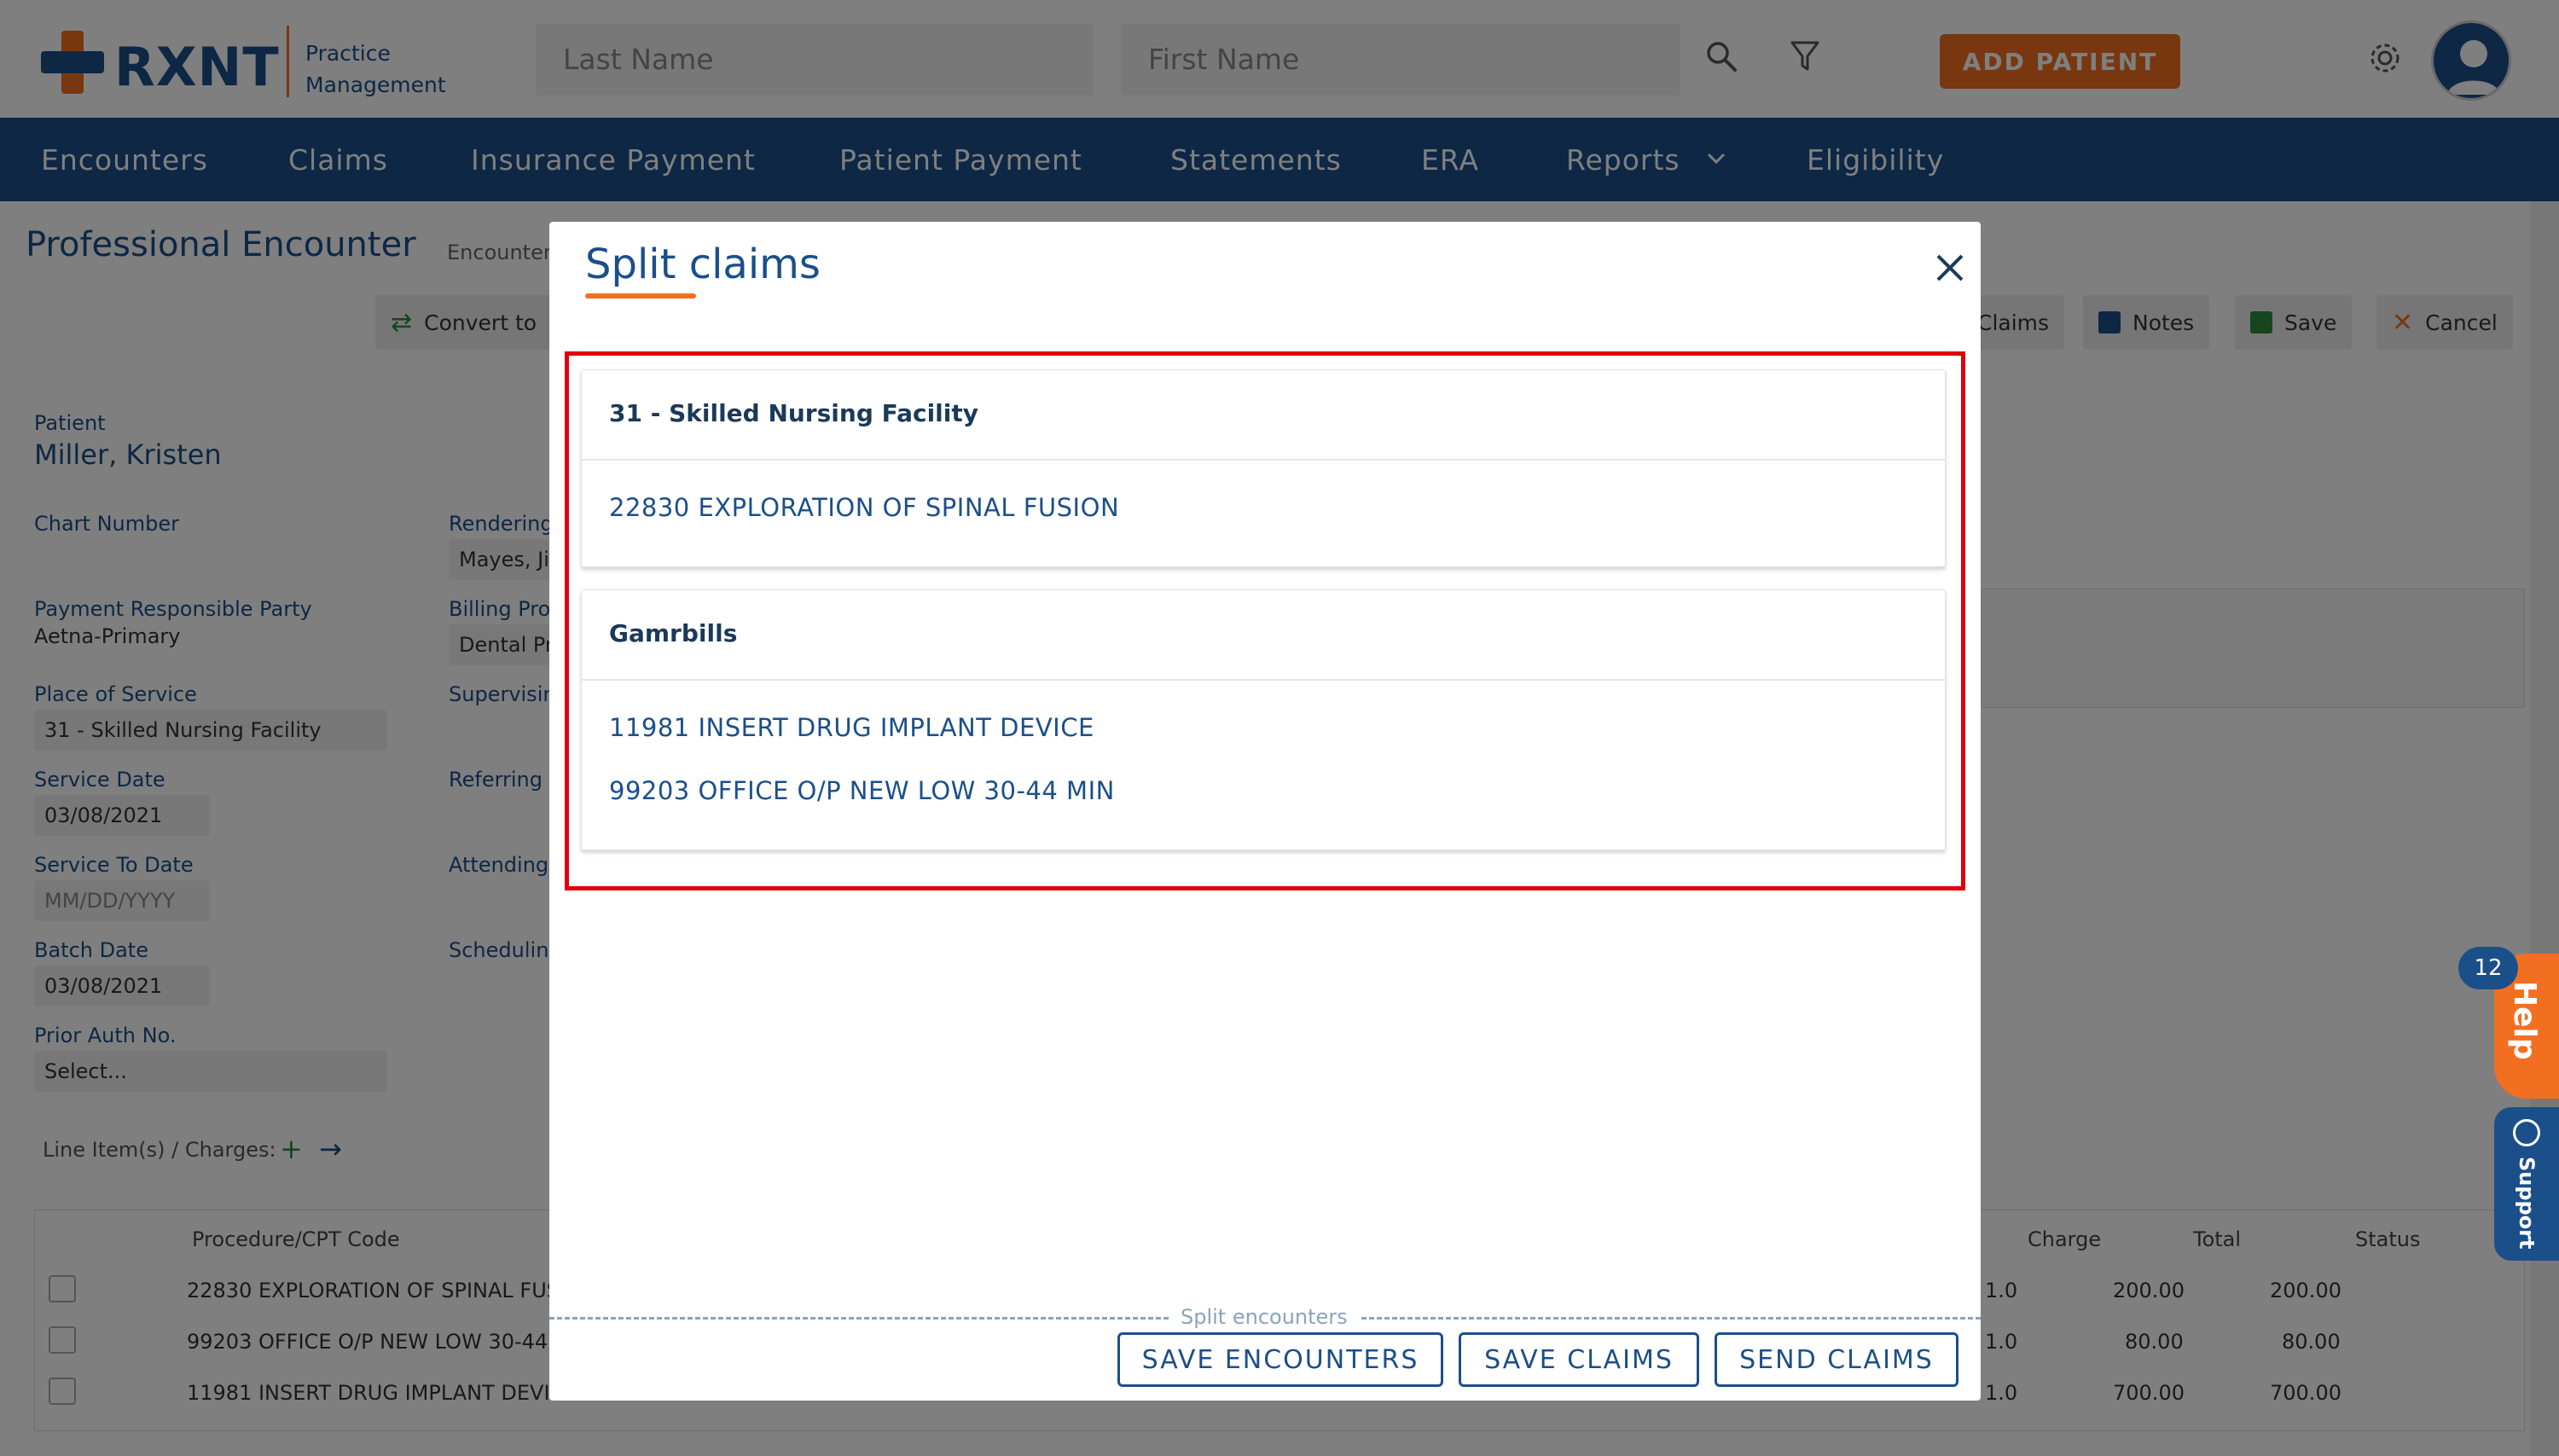 Image resolution: width=2559 pixels, height=1456 pixels. I want to click on divider-label: Split encounters, so click(1265, 1317).